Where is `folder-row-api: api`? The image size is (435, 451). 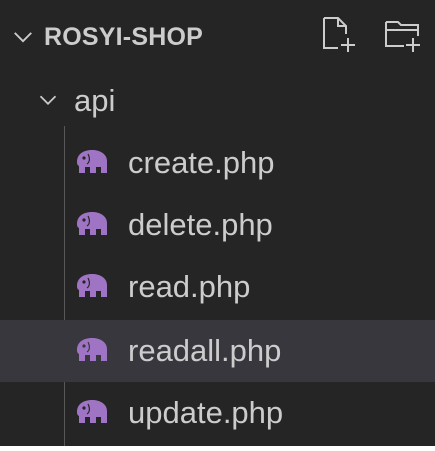
folder-row-api: api is located at coordinates (217, 101).